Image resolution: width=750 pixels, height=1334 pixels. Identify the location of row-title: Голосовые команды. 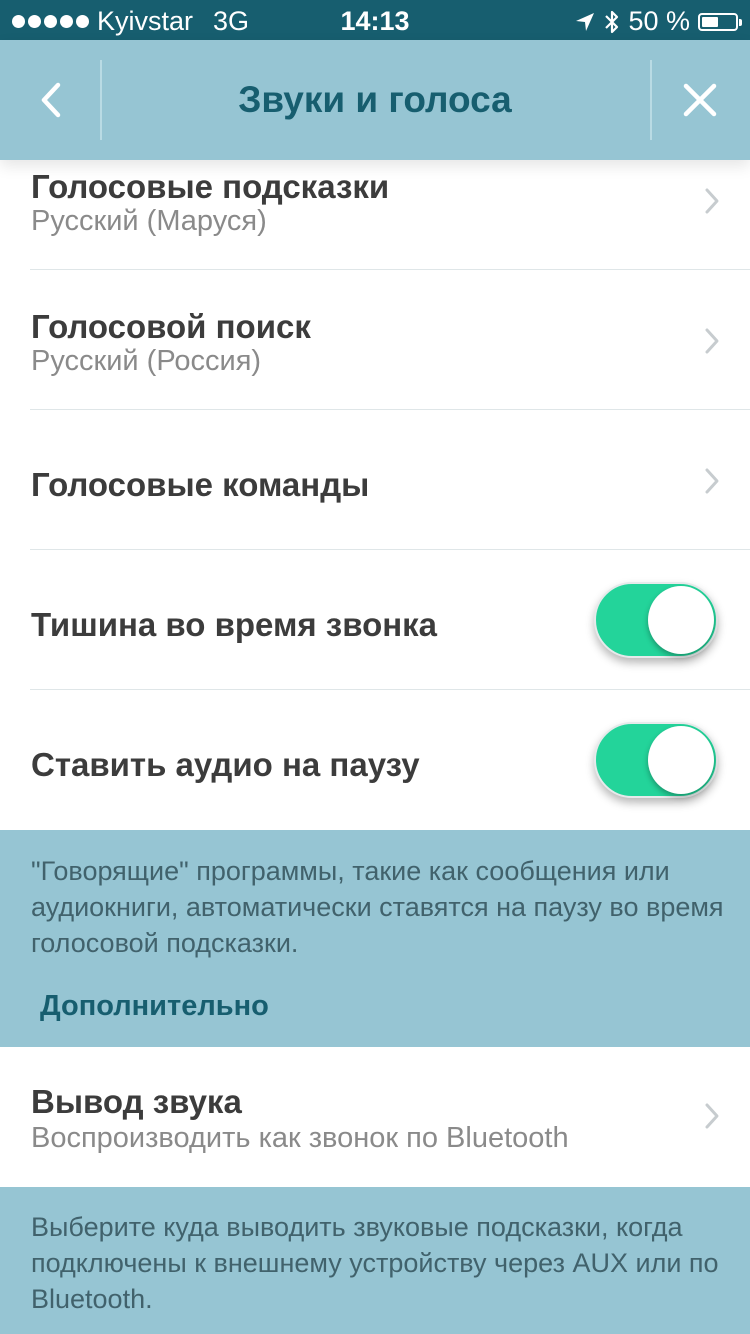
(200, 484).